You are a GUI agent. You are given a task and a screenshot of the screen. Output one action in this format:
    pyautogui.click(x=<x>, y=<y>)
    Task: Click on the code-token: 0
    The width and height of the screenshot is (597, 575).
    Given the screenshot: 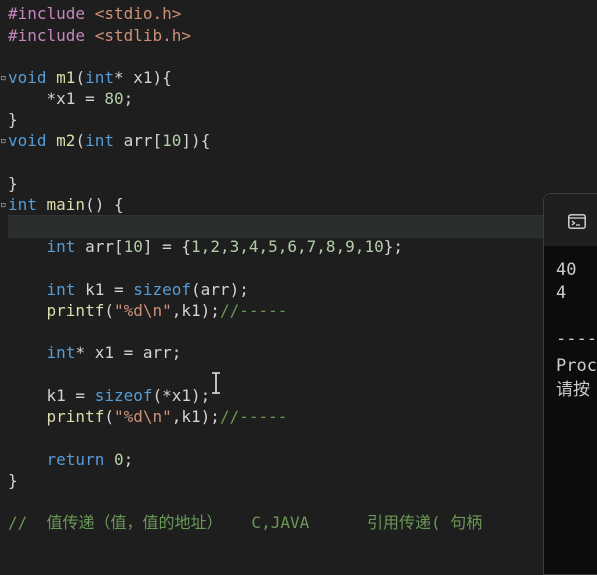 What is the action you would take?
    pyautogui.click(x=118, y=459)
    